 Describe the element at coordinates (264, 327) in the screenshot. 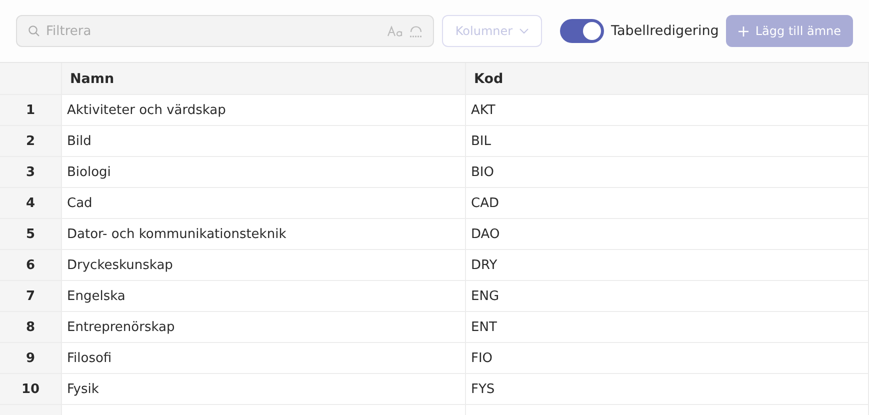

I see `table-cell: Entreprenörskap` at that location.